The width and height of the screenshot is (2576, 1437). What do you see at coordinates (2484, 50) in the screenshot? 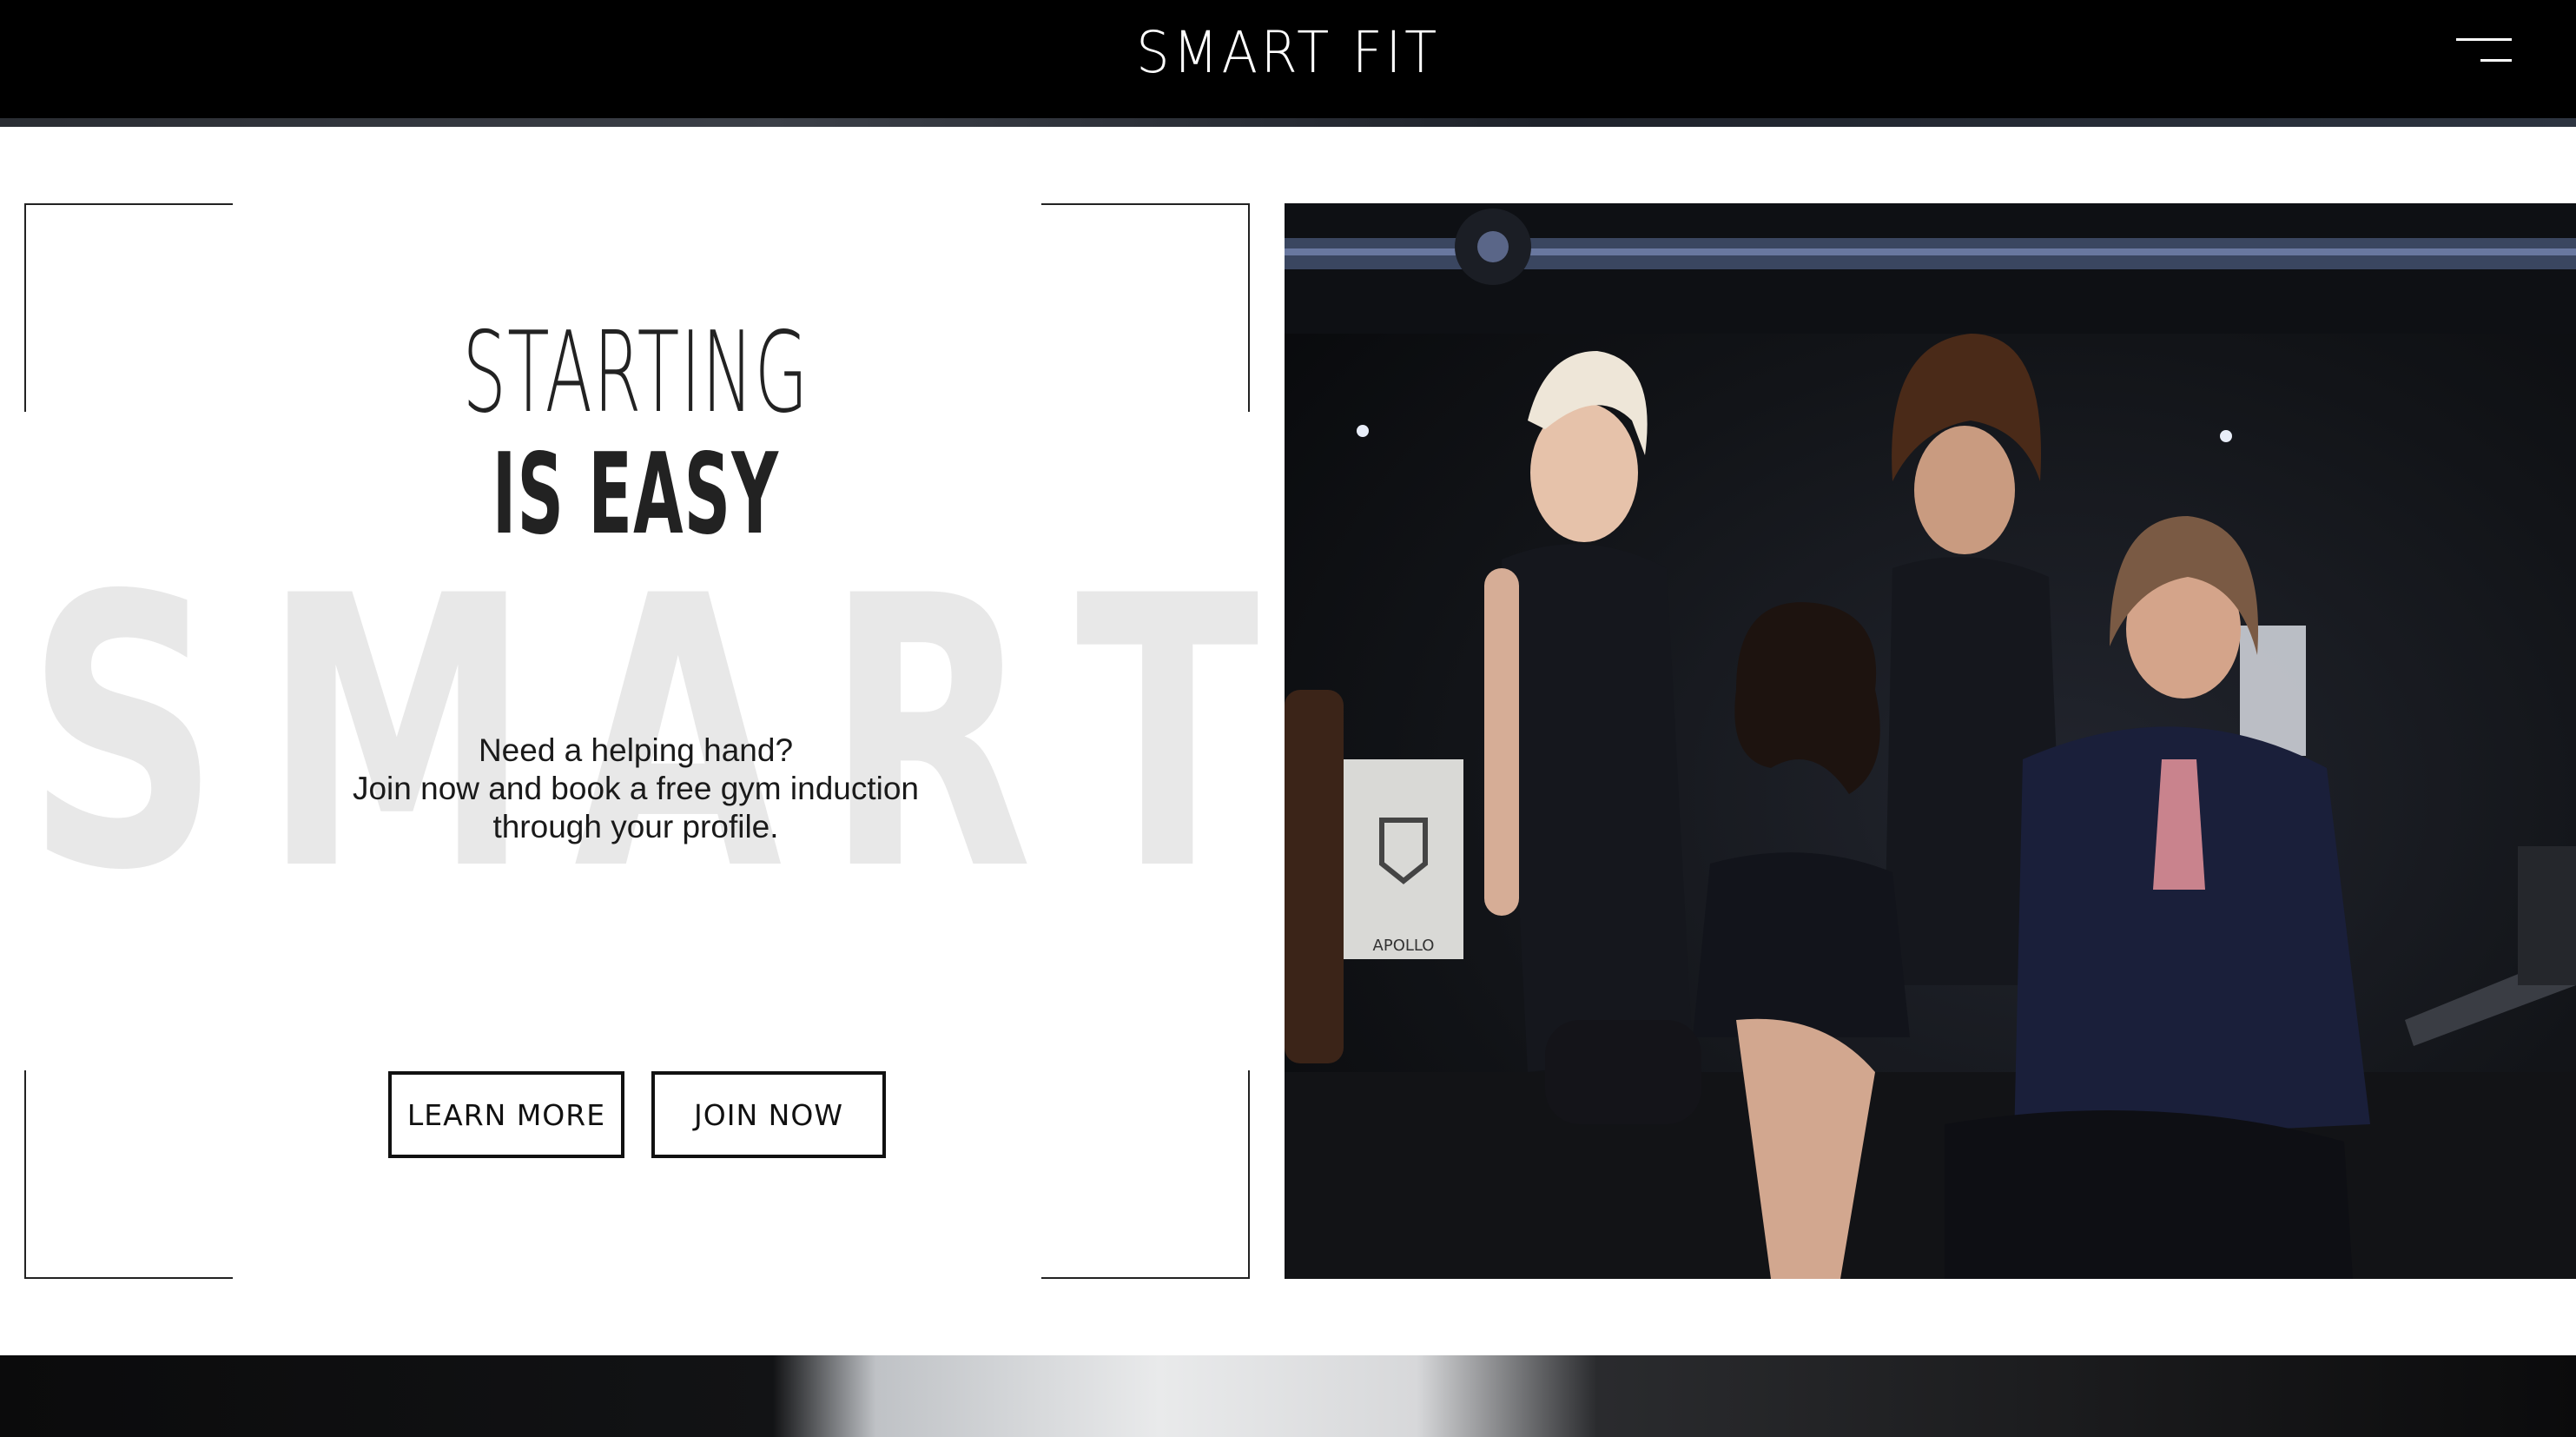
I see `hamburger-menu-icon` at bounding box center [2484, 50].